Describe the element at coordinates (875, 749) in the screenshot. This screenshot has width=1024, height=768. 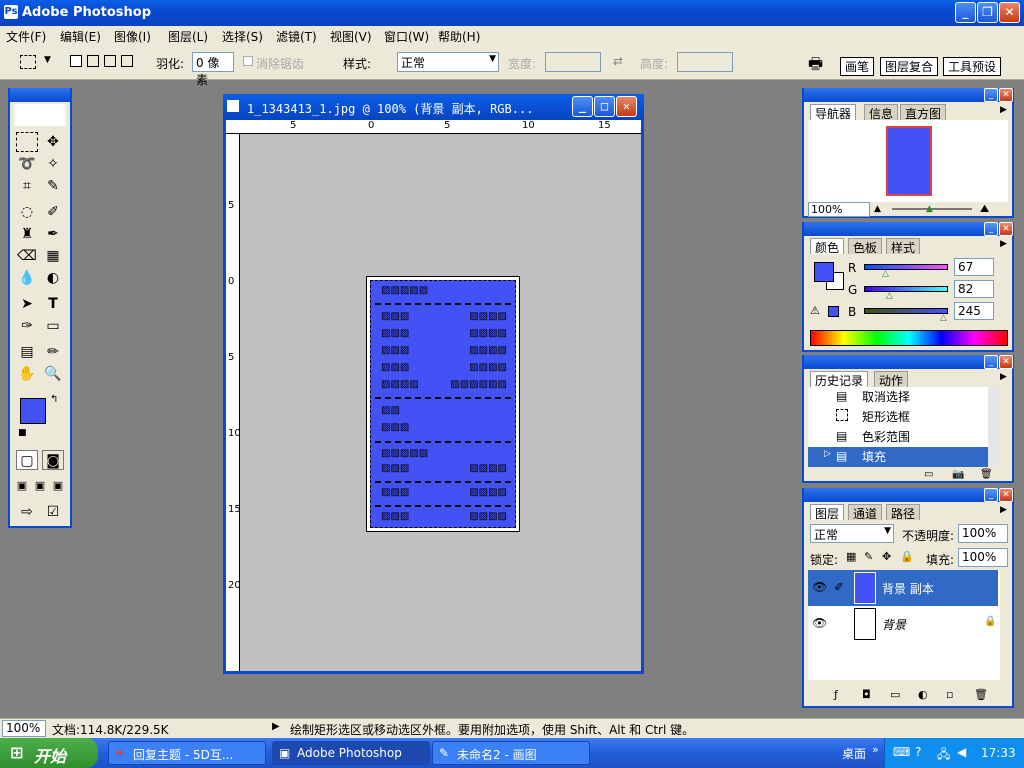
I see `chevron-right-icon: »` at that location.